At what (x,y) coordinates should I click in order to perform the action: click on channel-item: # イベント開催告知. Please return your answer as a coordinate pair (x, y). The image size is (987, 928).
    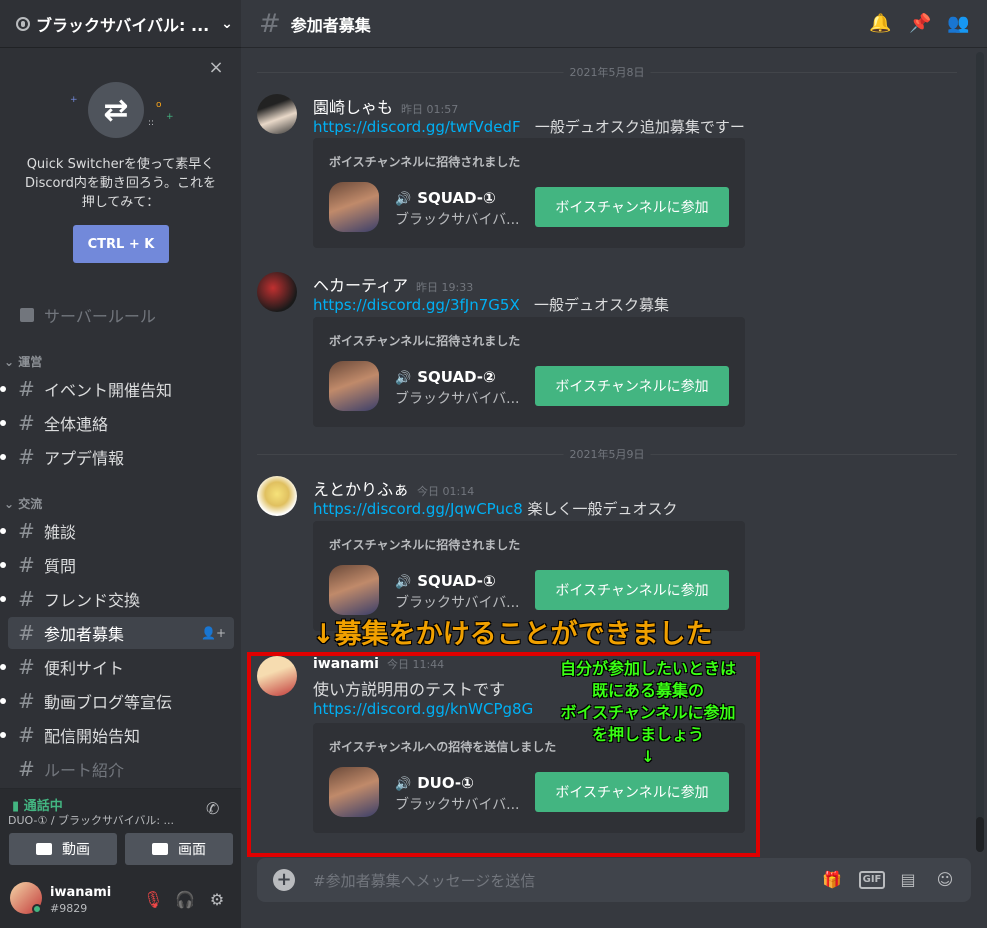
    Looking at the image, I should click on (117, 389).